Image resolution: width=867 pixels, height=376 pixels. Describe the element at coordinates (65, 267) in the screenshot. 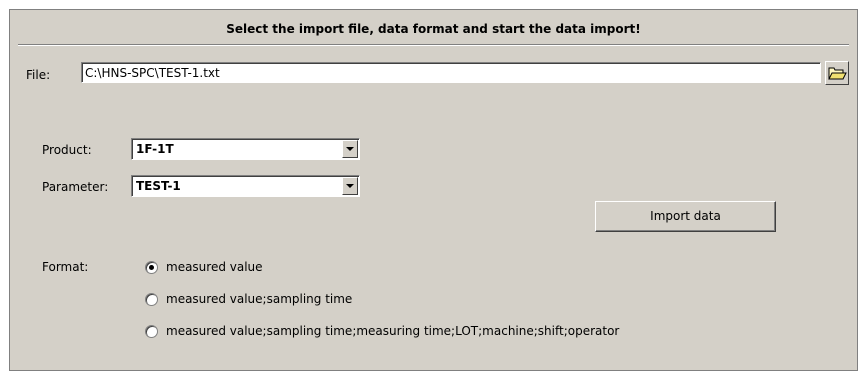

I see `format-label: Format:` at that location.